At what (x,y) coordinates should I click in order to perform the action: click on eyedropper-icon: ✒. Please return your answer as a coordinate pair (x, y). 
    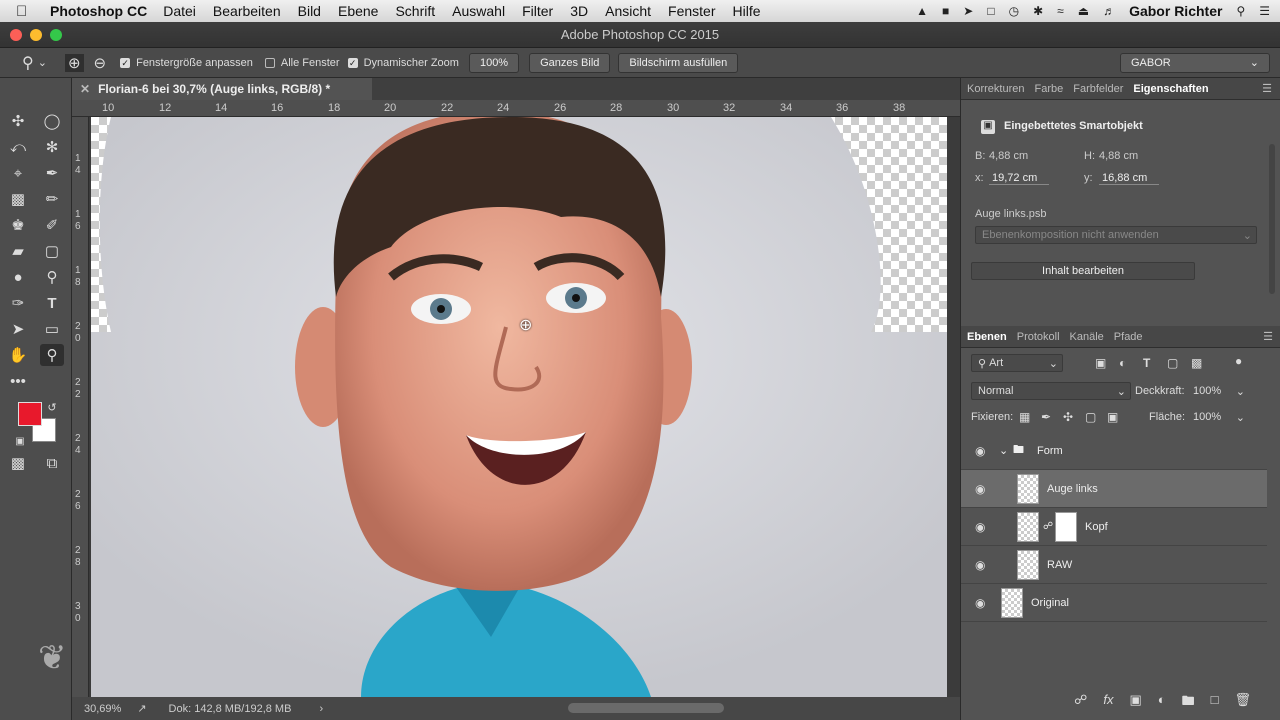
    Looking at the image, I should click on (52, 173).